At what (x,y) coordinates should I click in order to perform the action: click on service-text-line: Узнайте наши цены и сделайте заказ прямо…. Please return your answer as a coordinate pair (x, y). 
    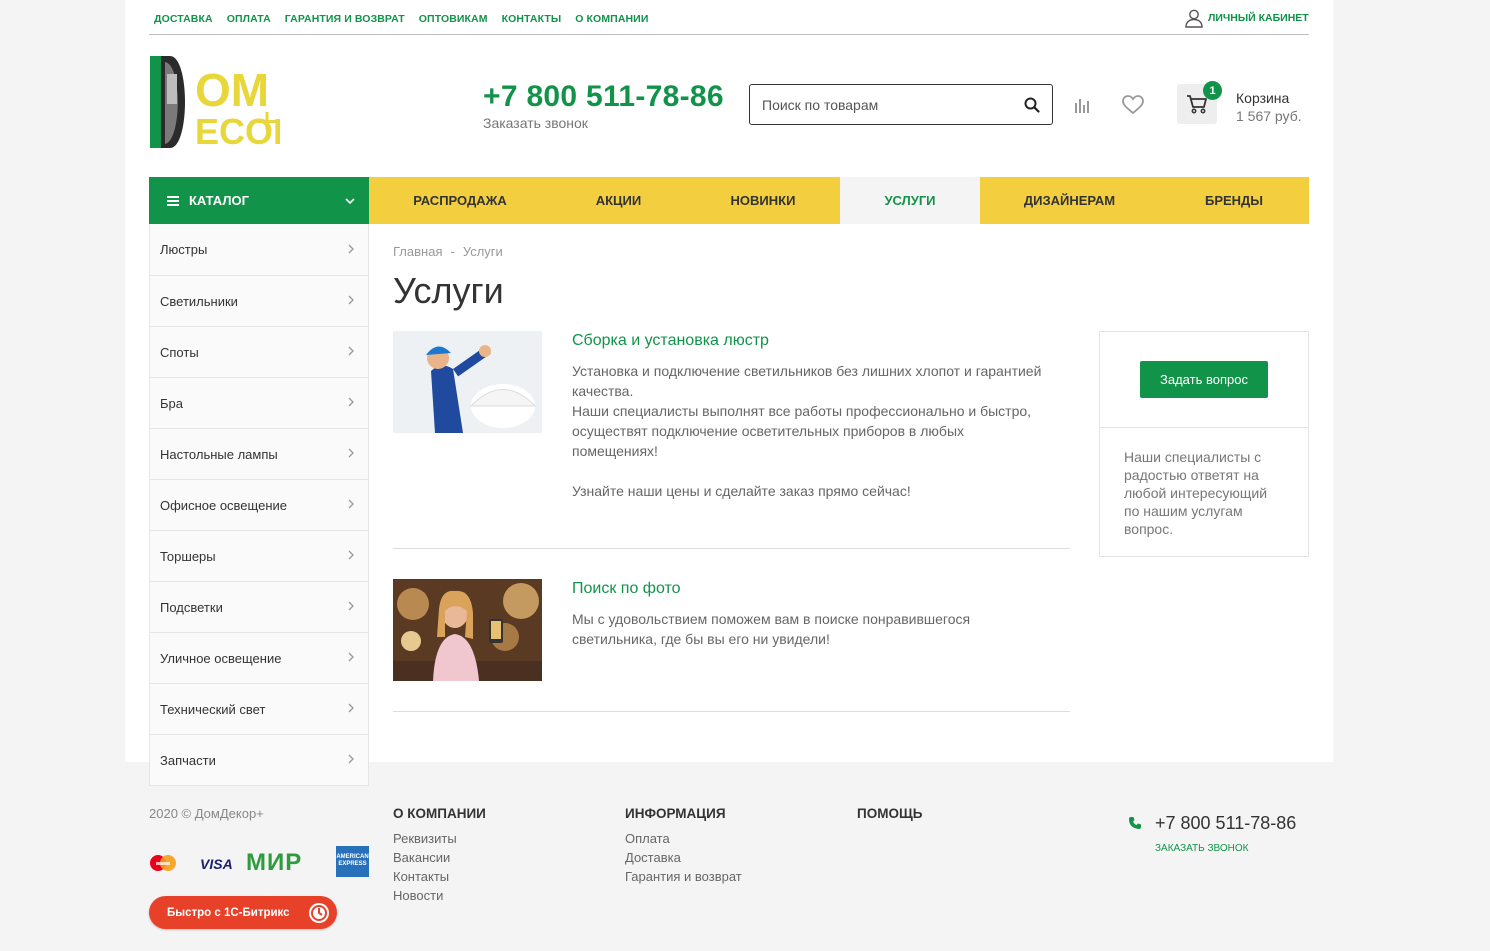
    Looking at the image, I should click on (741, 491).